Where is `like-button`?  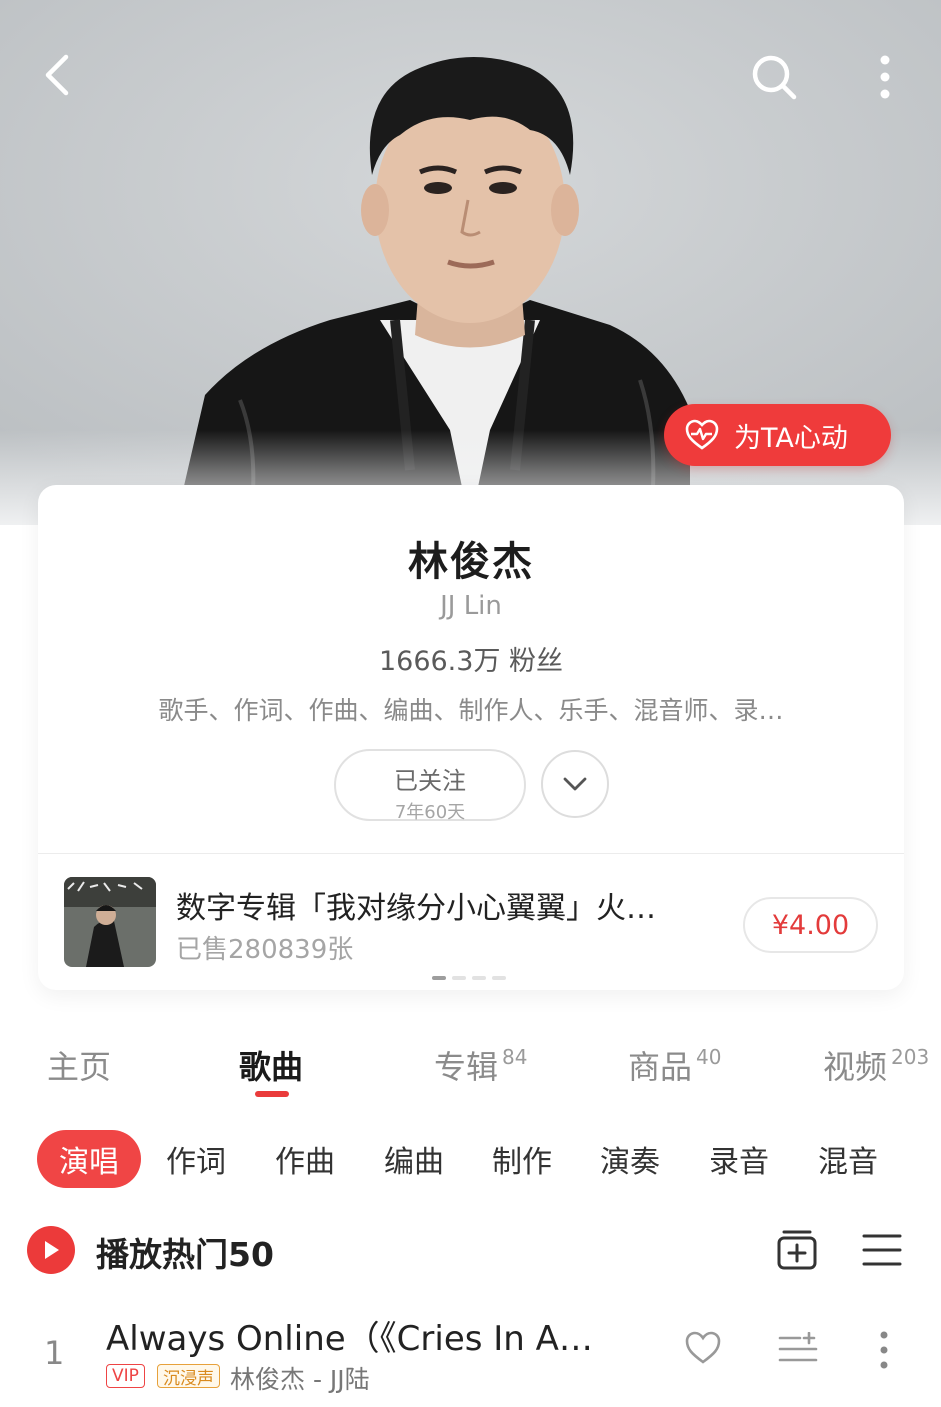
like-button is located at coordinates (703, 1348).